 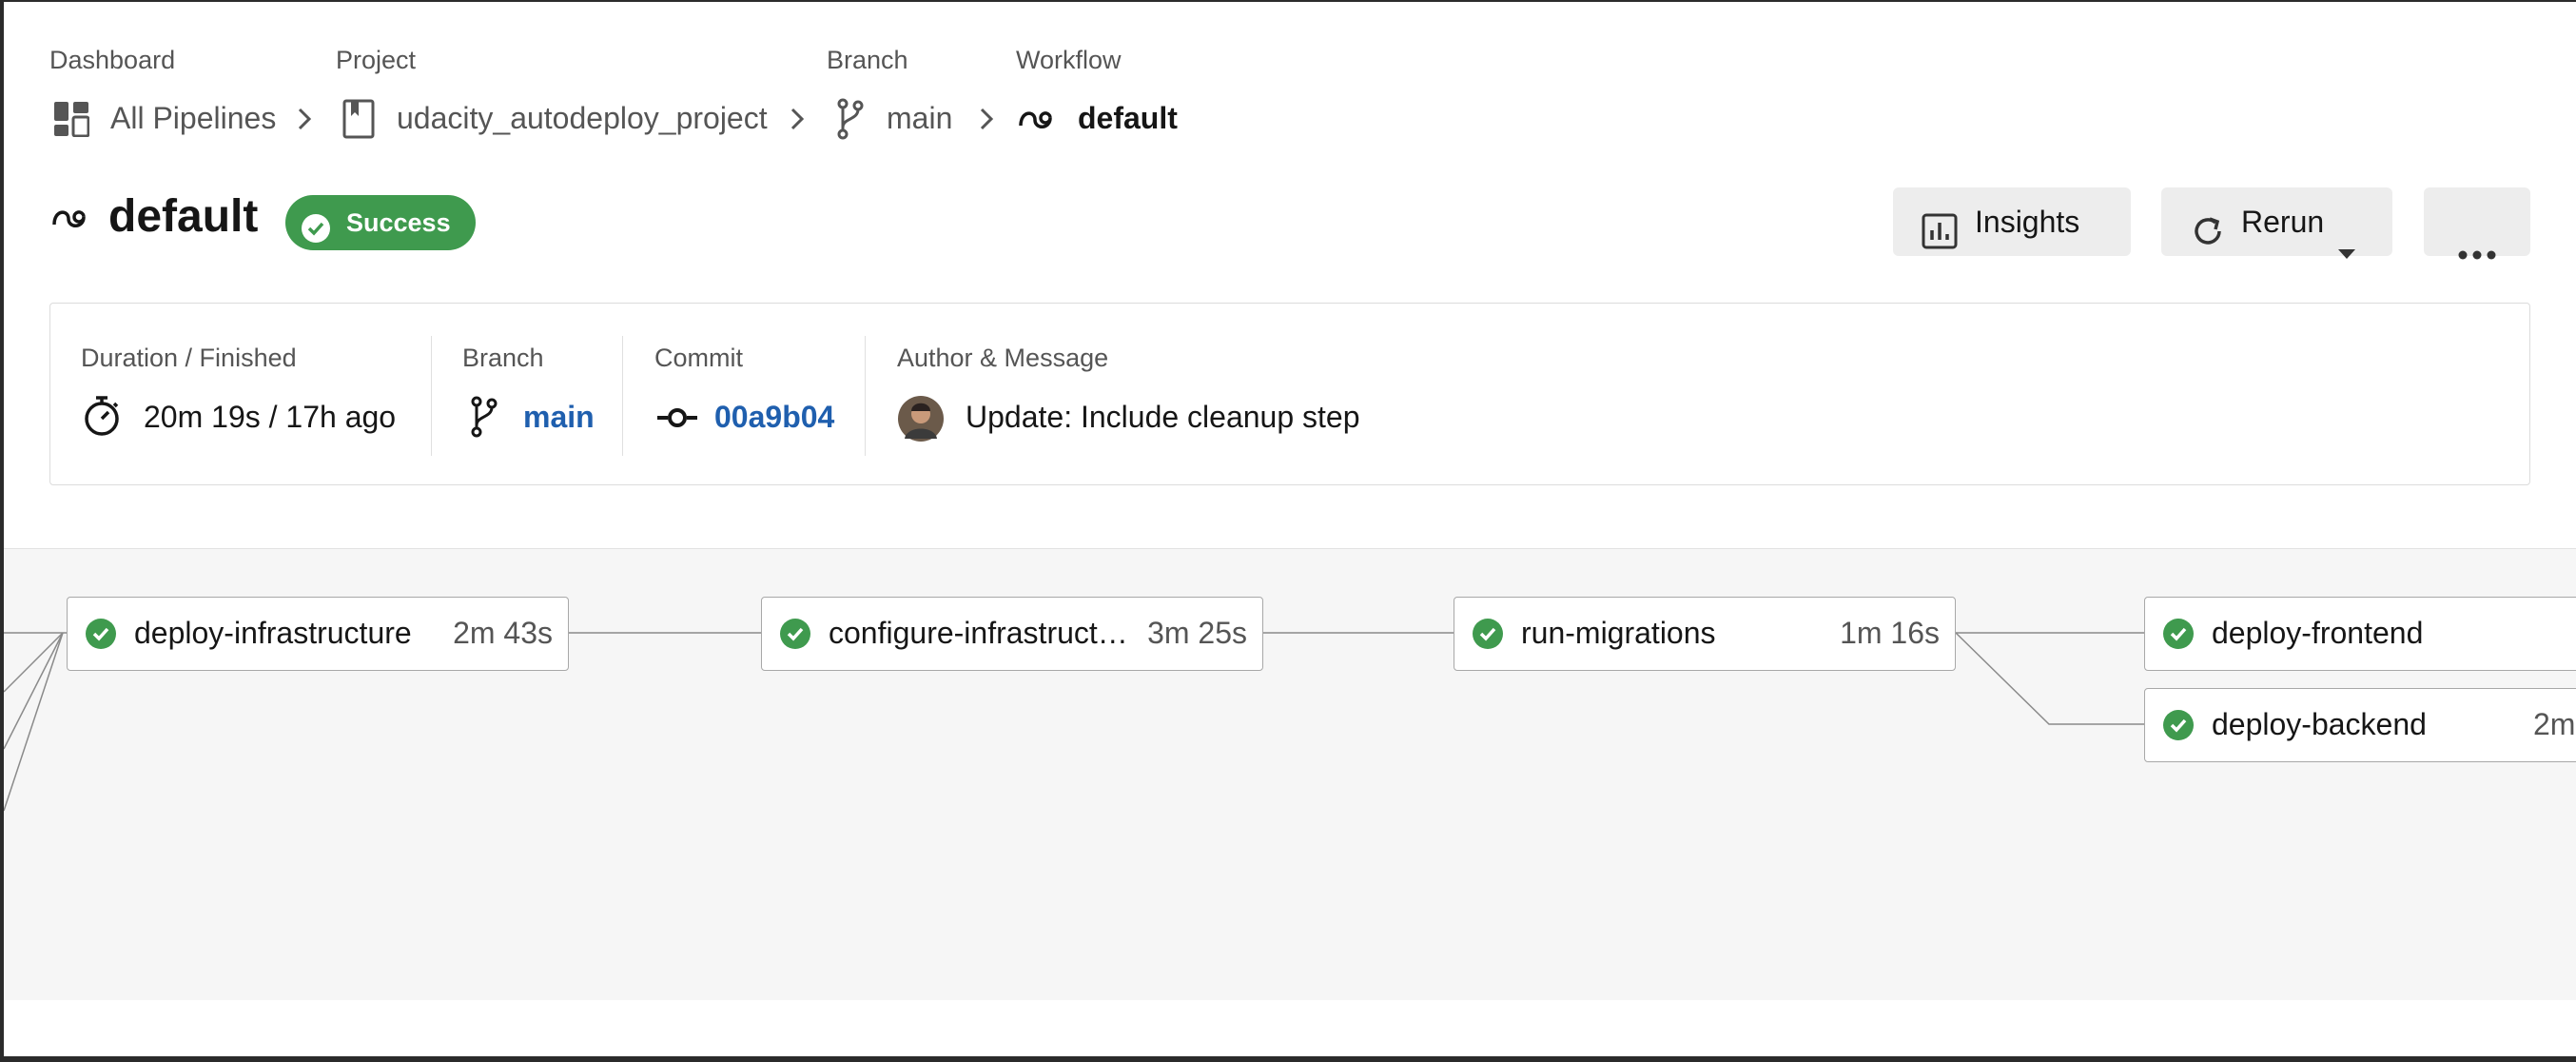 I want to click on commit-label: Commit, so click(x=698, y=358).